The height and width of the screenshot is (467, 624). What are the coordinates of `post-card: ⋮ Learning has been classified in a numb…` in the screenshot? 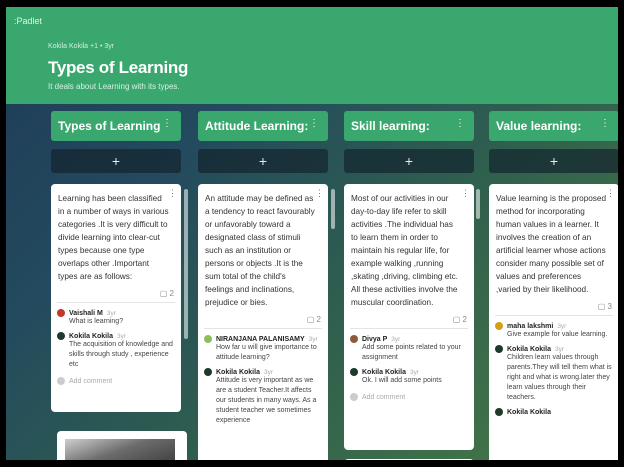 It's located at (116, 298).